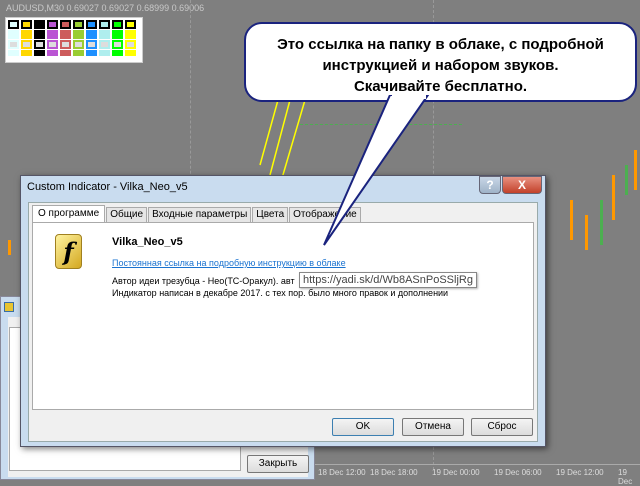  Describe the element at coordinates (147, 242) in the screenshot. I see `indicator-name: Vilka_Neo_v5` at that location.